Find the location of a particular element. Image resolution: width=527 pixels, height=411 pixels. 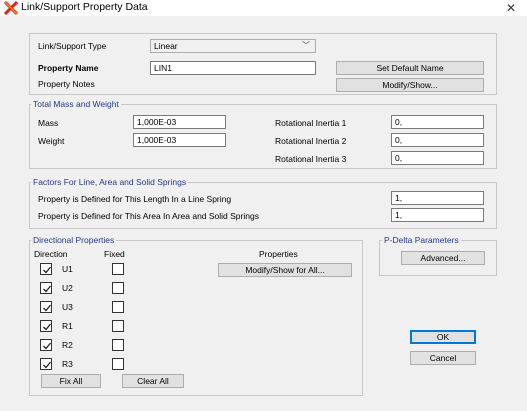

fixed-header: Fixed is located at coordinates (114, 254).